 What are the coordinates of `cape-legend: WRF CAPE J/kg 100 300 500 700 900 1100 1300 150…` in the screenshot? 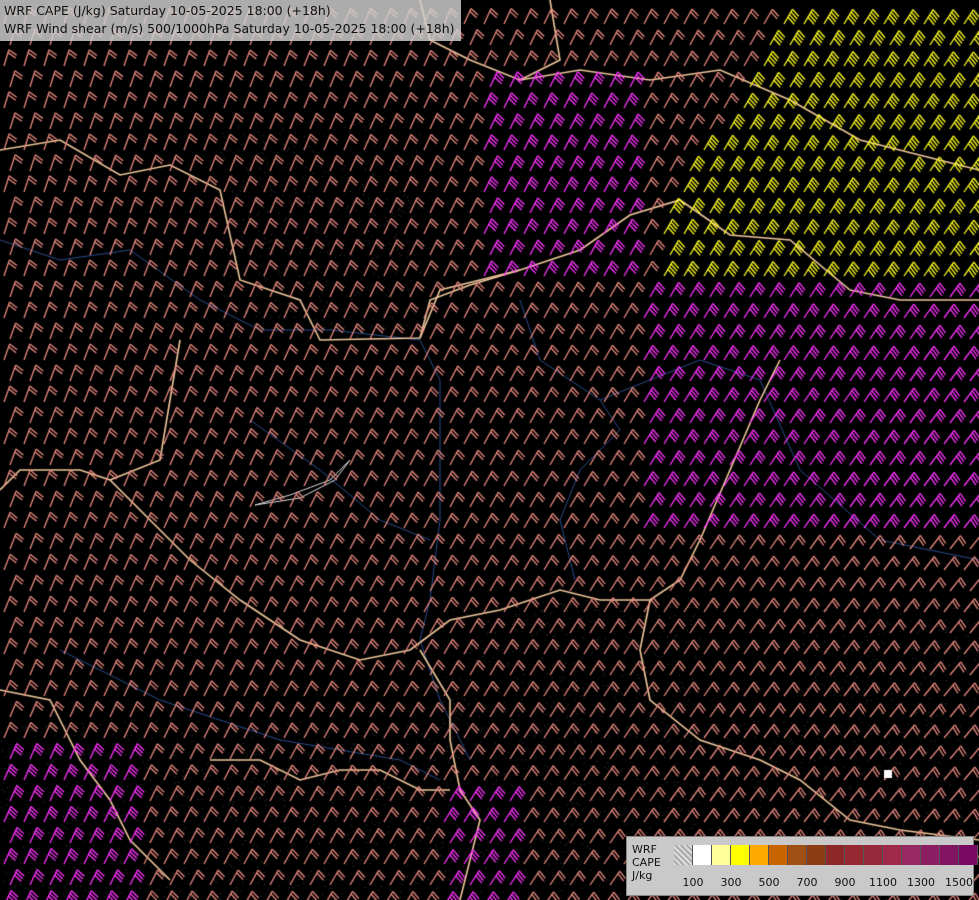 It's located at (802, 866).